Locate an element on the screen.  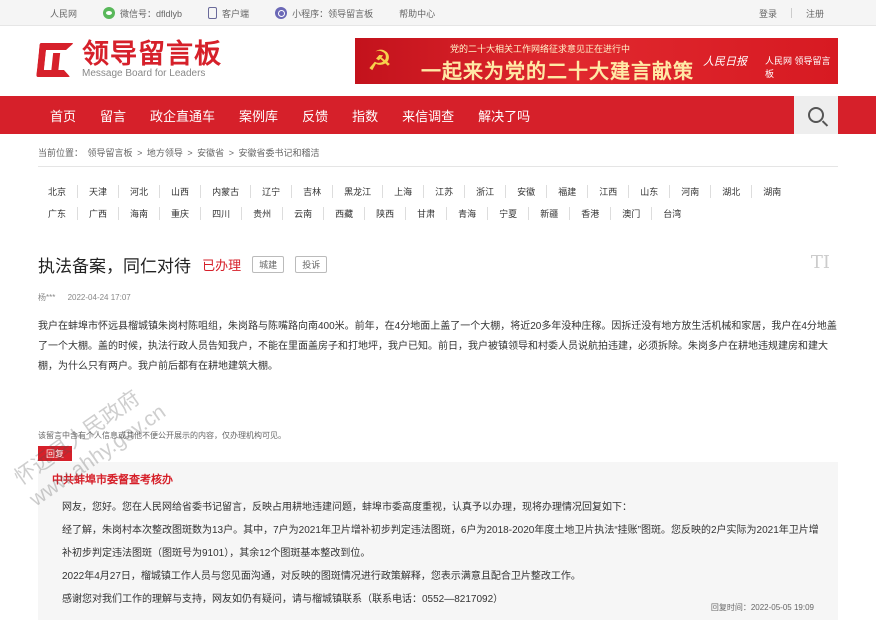
post-time: 2022-04-24 17:07 is located at coordinates (99, 297).